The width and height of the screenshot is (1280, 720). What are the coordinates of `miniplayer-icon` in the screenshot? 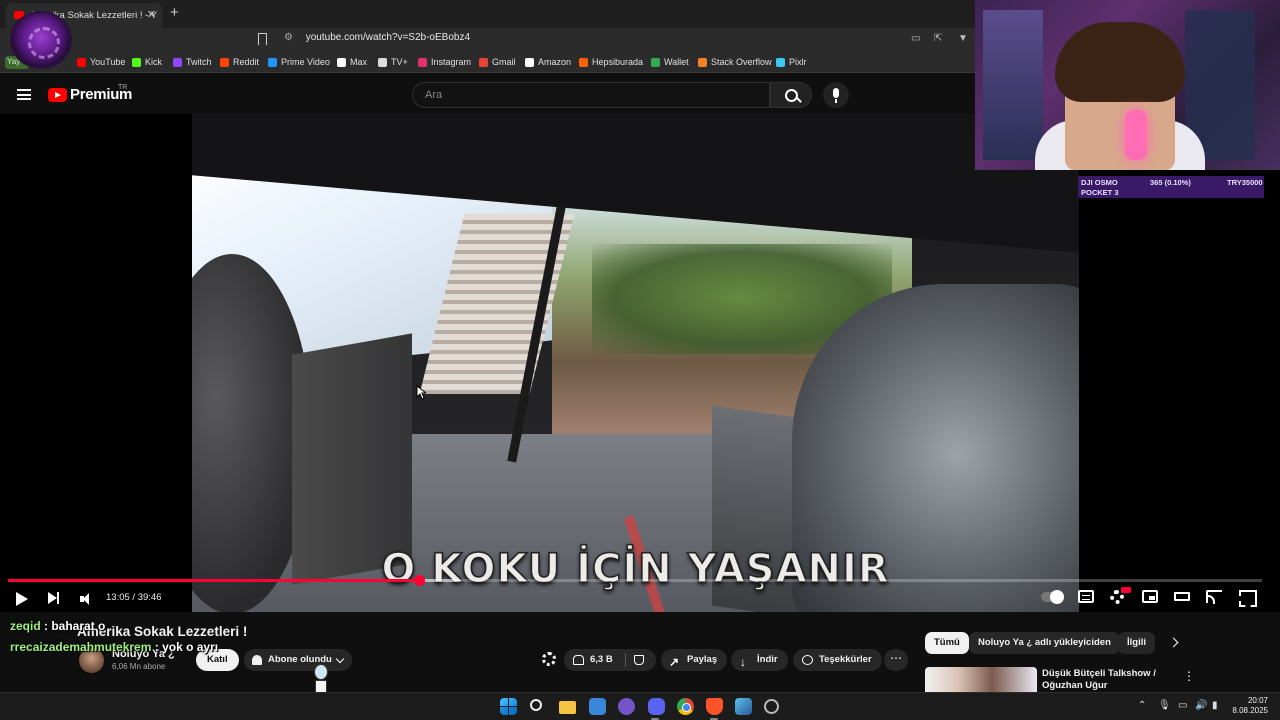 It's located at (1150, 596).